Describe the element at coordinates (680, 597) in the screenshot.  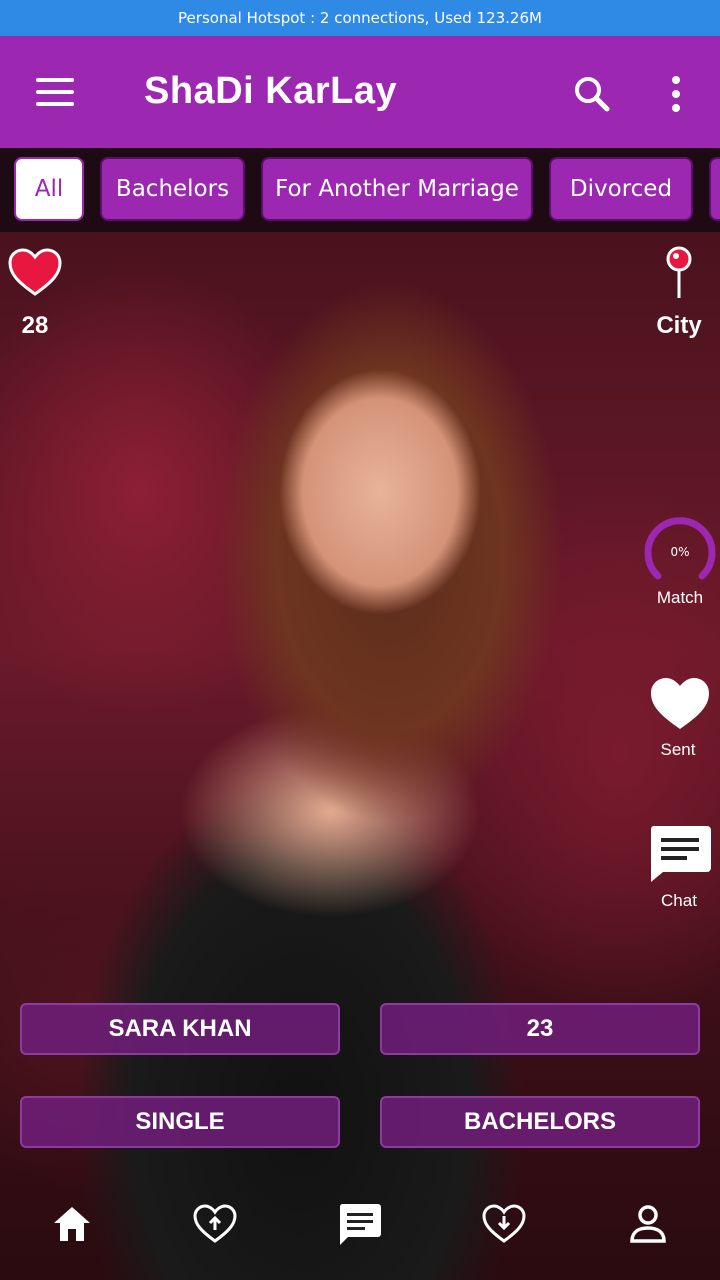
I see `match-label: Match` at that location.